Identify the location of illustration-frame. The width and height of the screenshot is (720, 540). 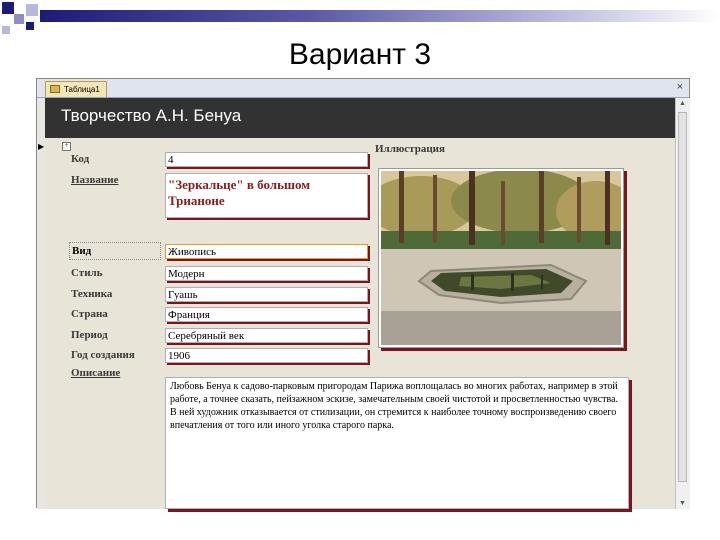
(501, 258).